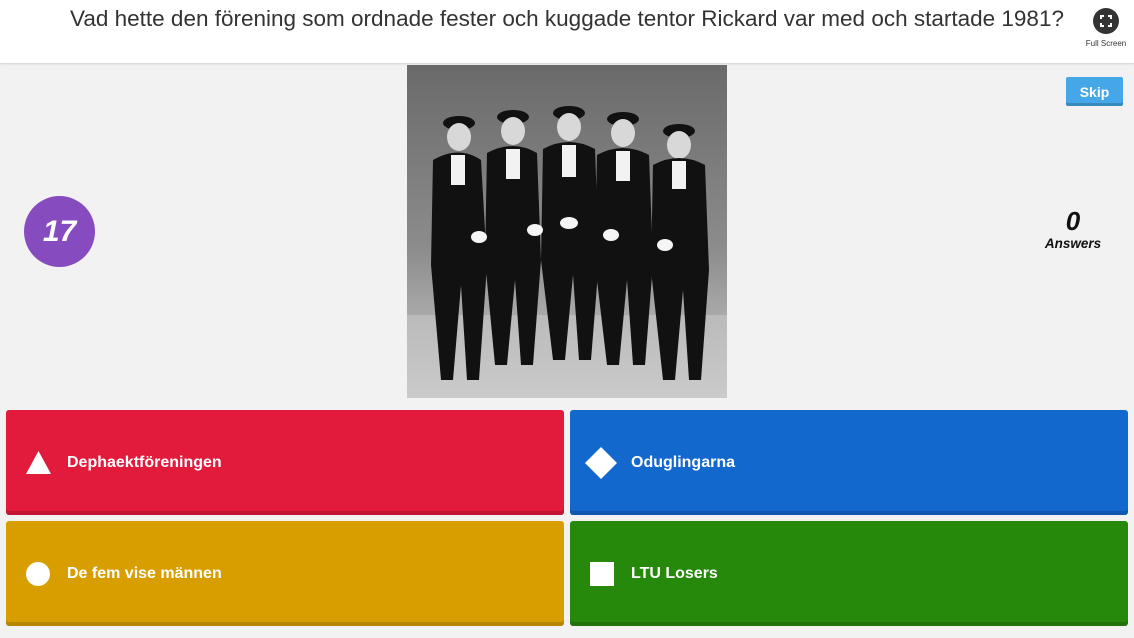 This screenshot has width=1134, height=638. Describe the element at coordinates (144, 462) in the screenshot. I see `answer-option-label: Dephaektföreningen` at that location.